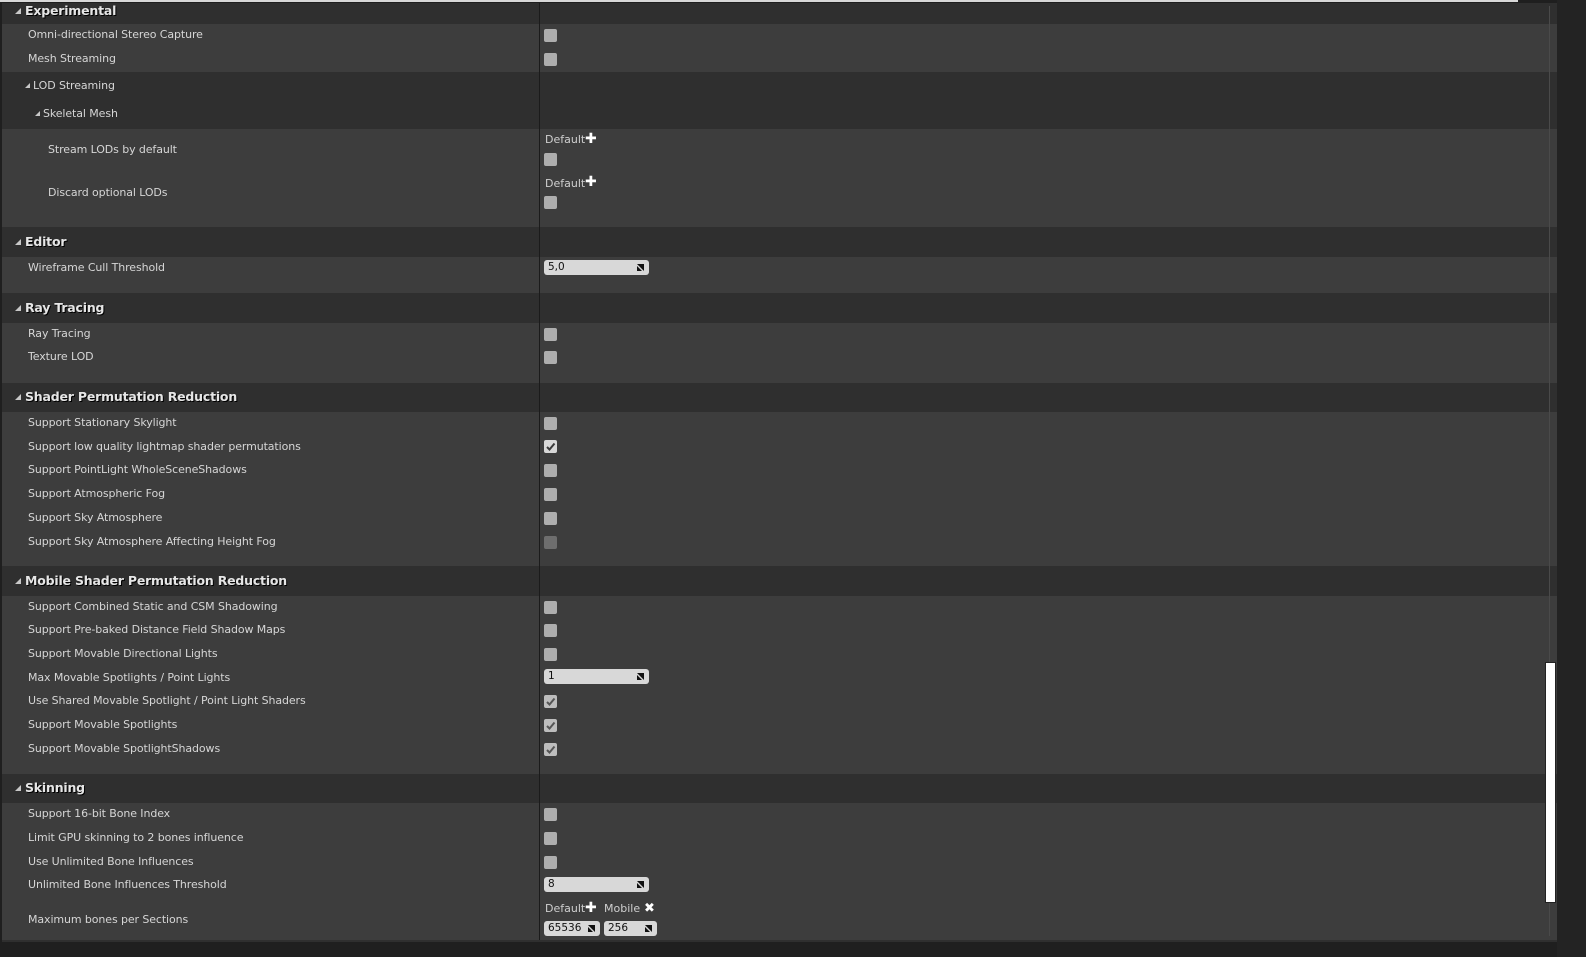 The width and height of the screenshot is (1586, 957). What do you see at coordinates (550, 202) in the screenshot?
I see `discard-optional-lods-checkbox` at bounding box center [550, 202].